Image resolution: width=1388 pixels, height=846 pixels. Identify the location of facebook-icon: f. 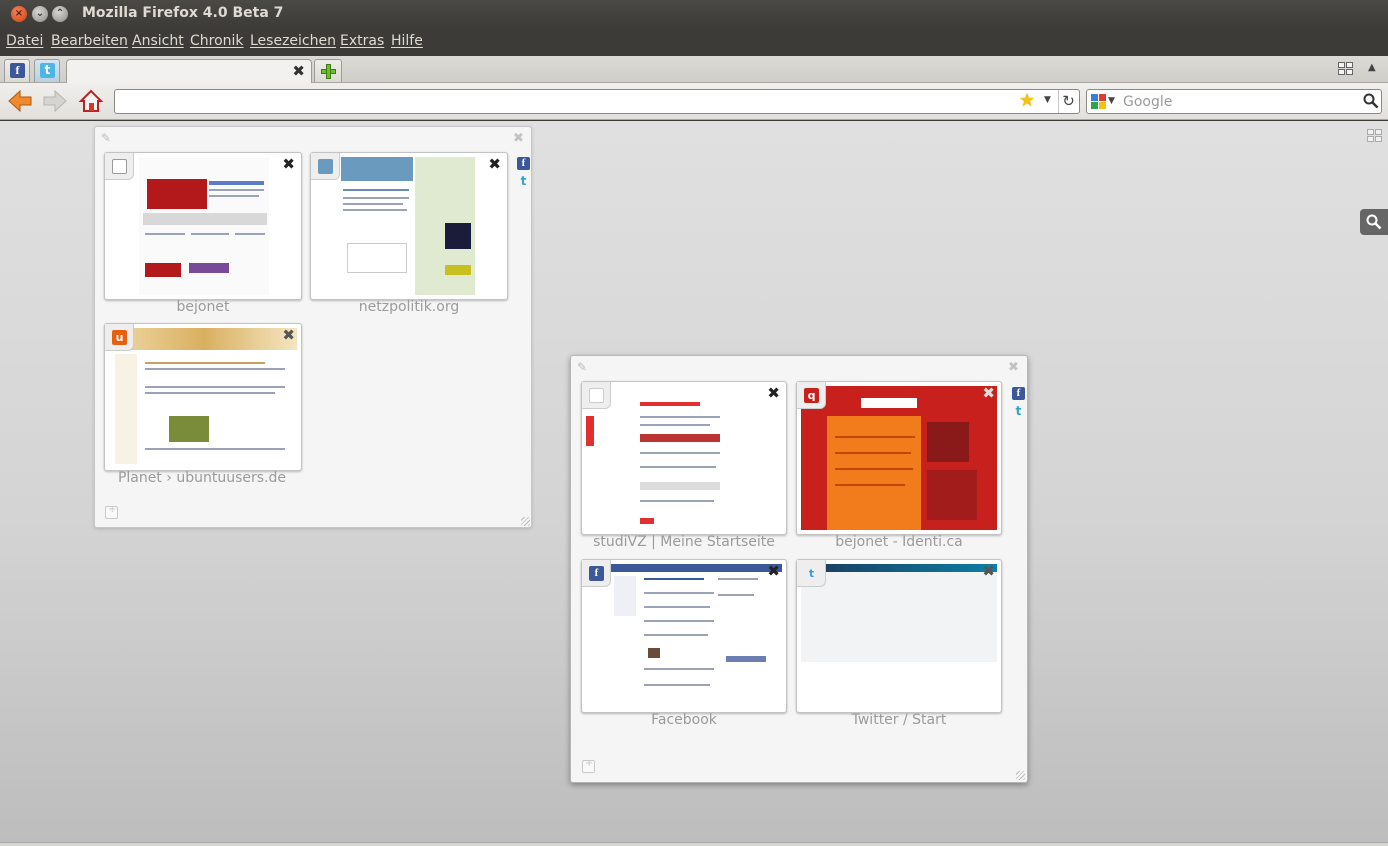
(17, 70).